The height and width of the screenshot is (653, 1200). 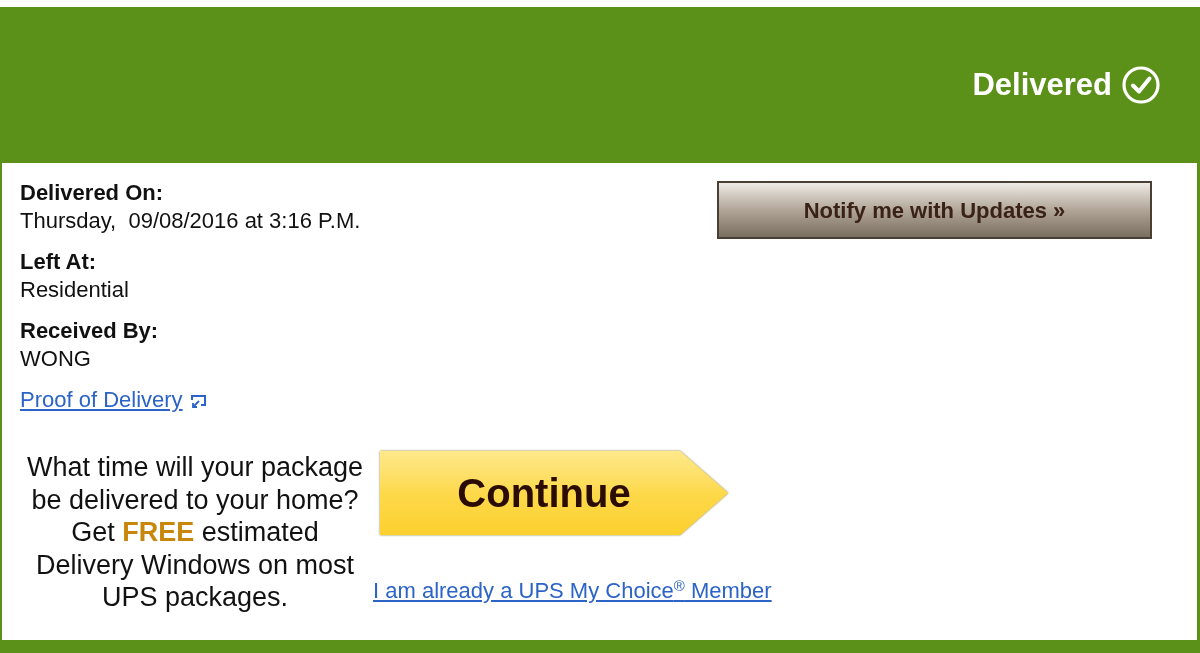 I want to click on detail-label: Left At:, so click(x=59, y=262).